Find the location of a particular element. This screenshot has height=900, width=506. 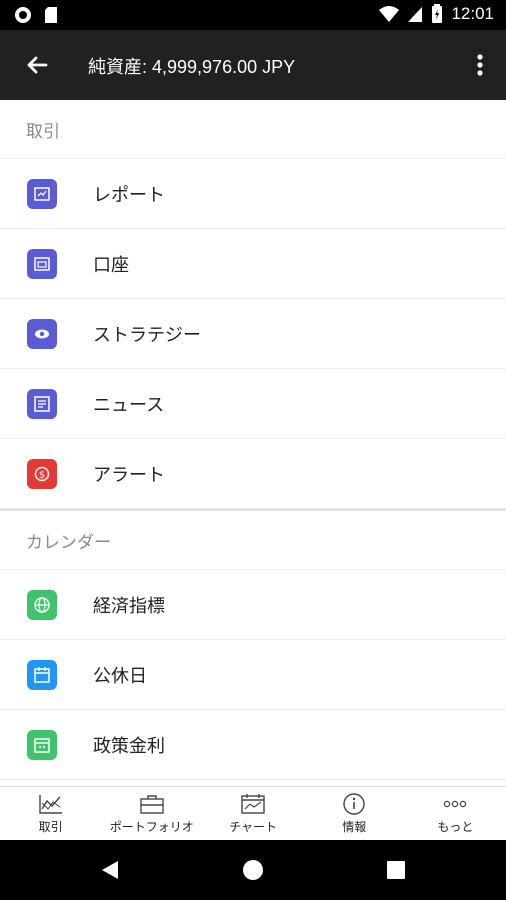

list-item-account: 口座 is located at coordinates (253, 264).